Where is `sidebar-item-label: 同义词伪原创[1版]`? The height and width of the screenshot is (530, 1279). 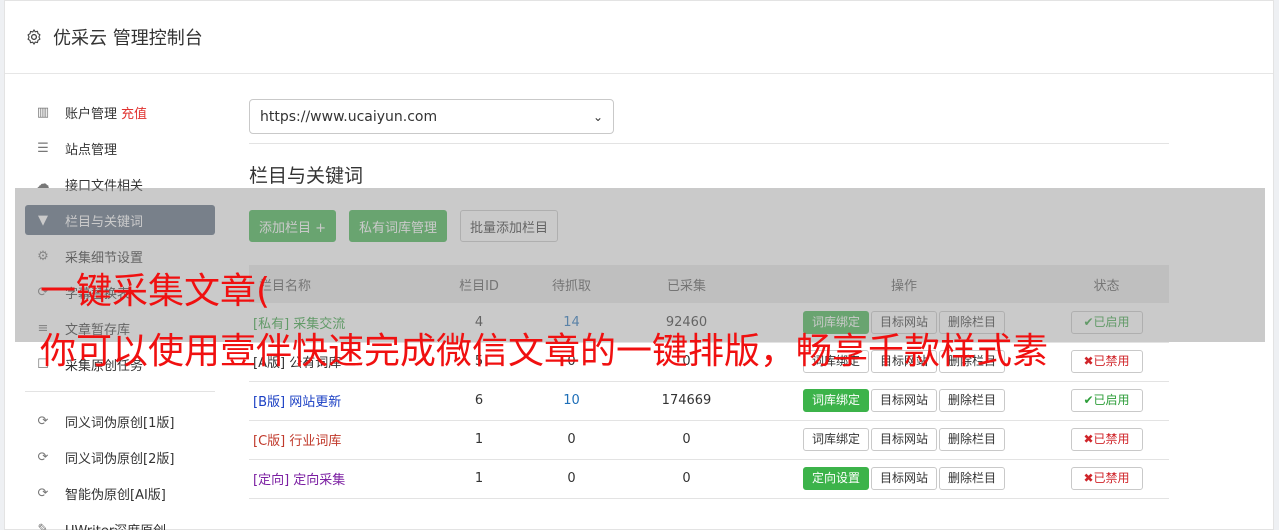 sidebar-item-label: 同义词伪原创[1版] is located at coordinates (120, 423).